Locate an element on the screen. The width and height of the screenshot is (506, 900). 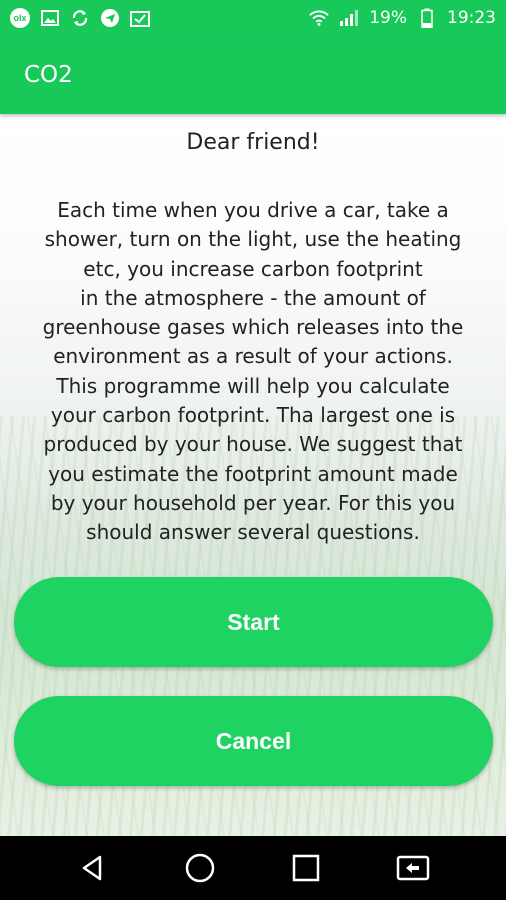
greeting-heading: Dear friend! is located at coordinates (253, 142).